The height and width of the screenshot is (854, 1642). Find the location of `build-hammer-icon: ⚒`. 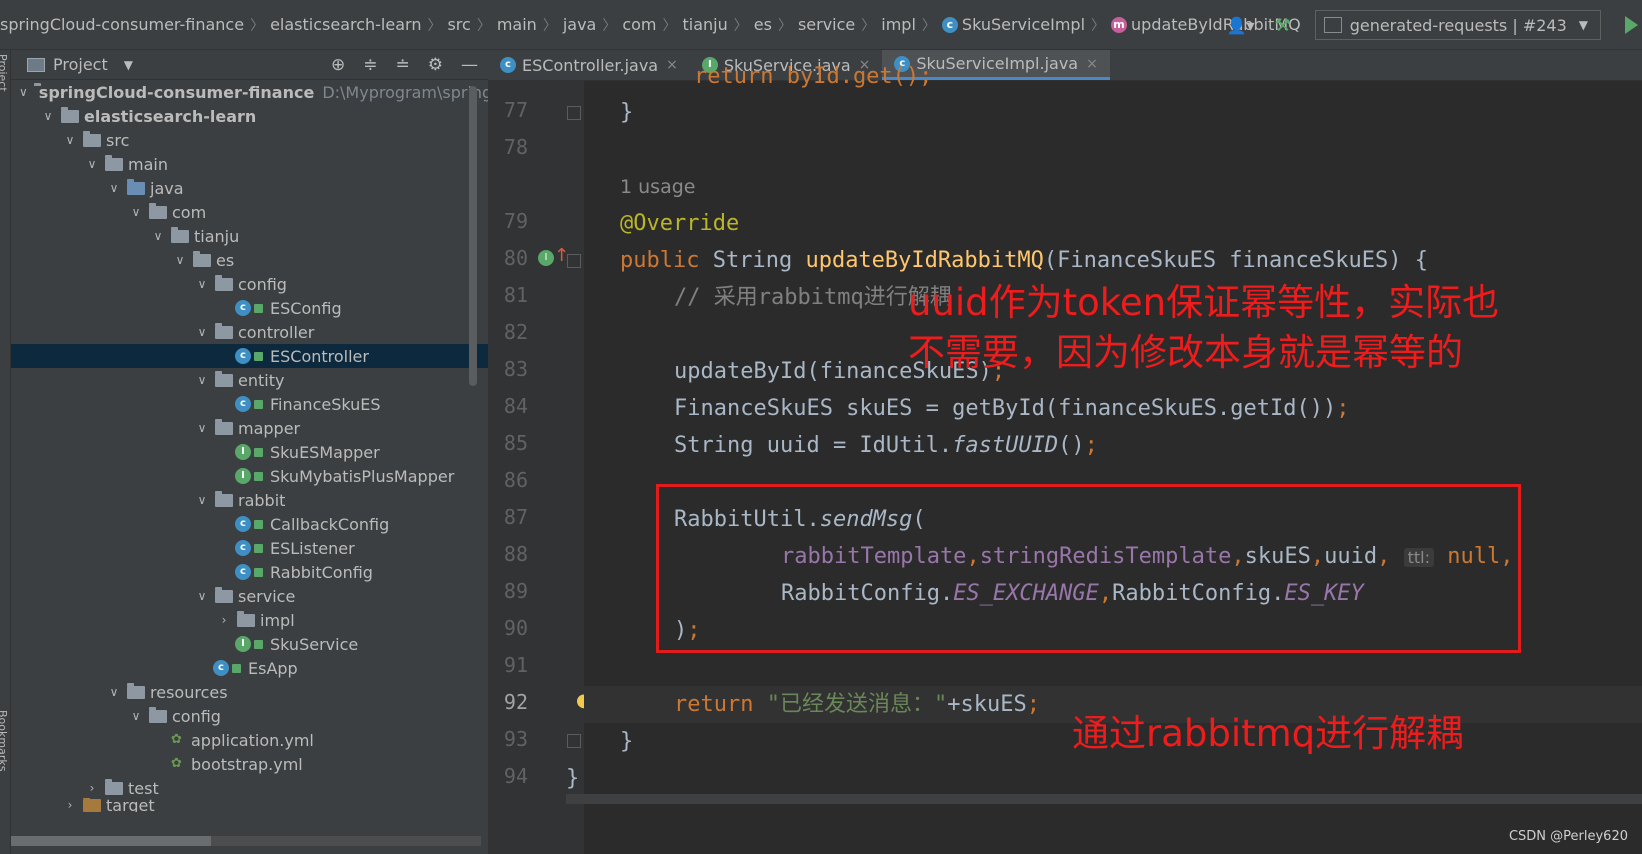

build-hammer-icon: ⚒ is located at coordinates (1283, 25).